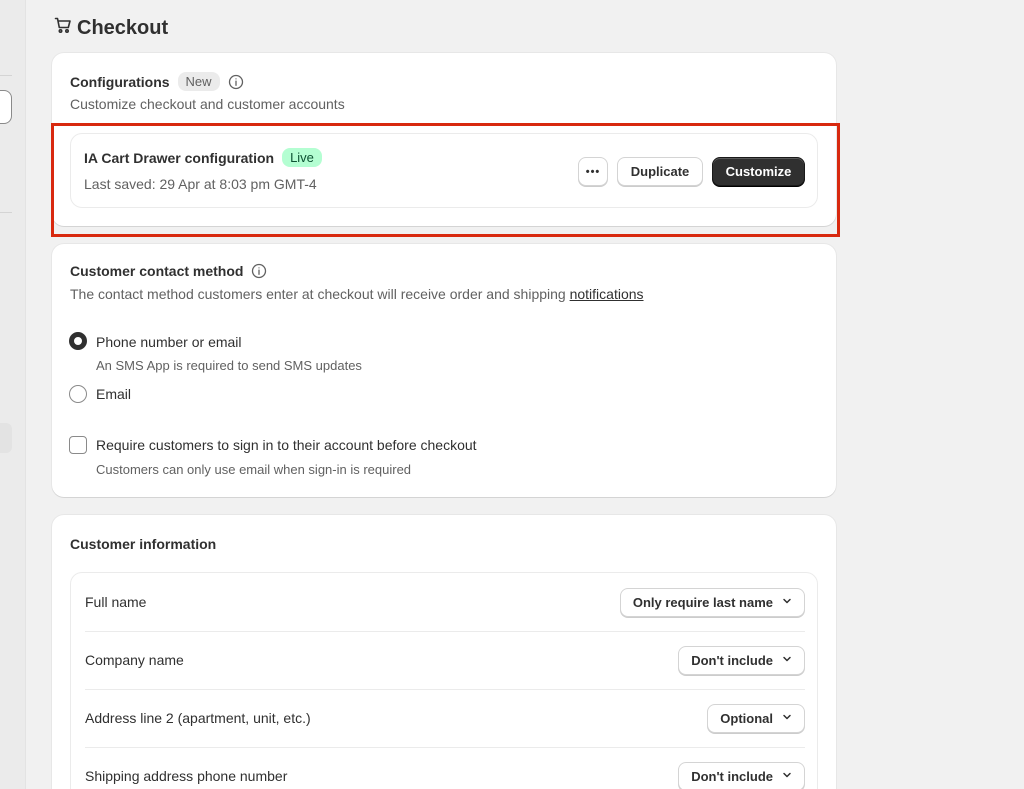 The height and width of the screenshot is (789, 1024). I want to click on row-label: Full name, so click(116, 602).